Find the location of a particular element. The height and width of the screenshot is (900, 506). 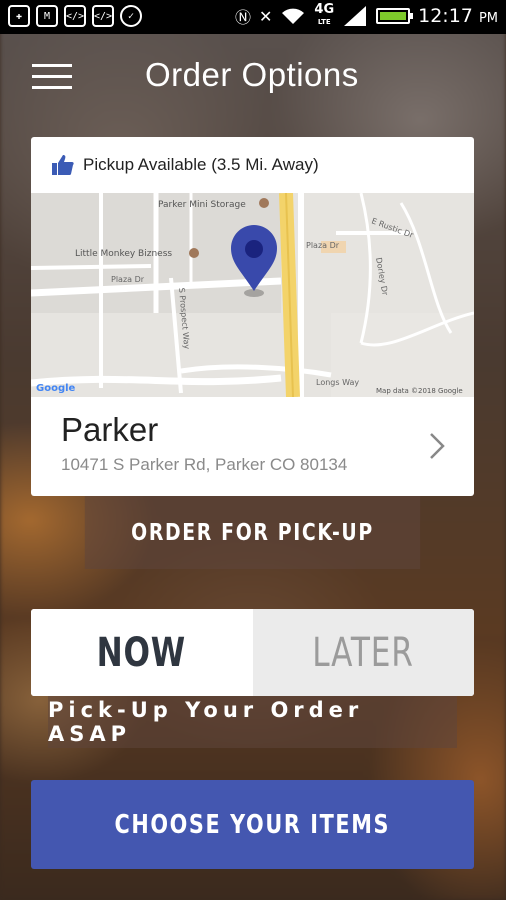

nfc-icon: Ⓝ is located at coordinates (242, 17).